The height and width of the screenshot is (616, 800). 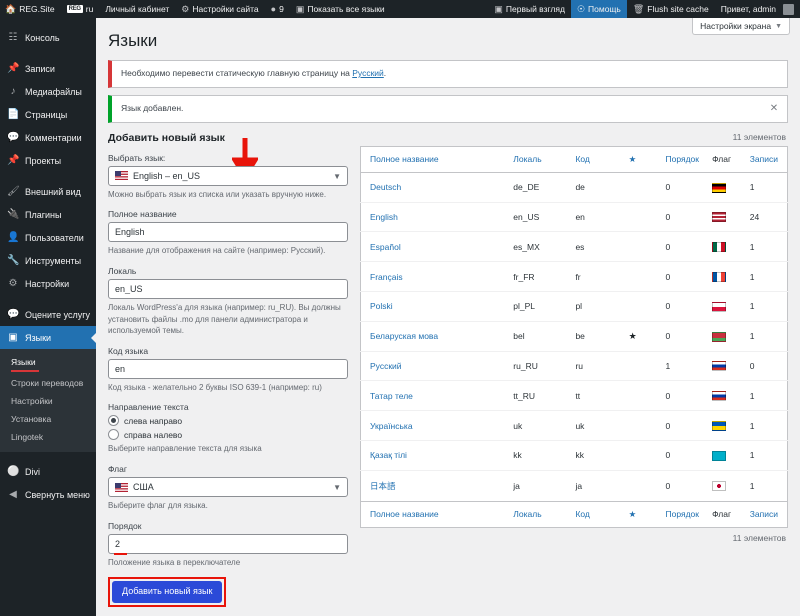 What do you see at coordinates (368, 73) in the screenshot?
I see `notice-link-russian: Русский` at bounding box center [368, 73].